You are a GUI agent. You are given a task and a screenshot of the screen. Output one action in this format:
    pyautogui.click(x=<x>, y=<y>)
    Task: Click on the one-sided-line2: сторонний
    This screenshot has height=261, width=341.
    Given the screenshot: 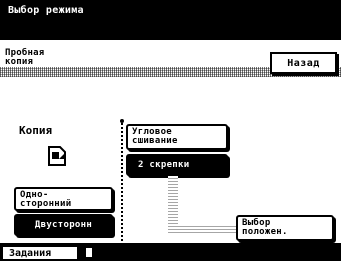 What is the action you would take?
    pyautogui.click(x=46, y=204)
    